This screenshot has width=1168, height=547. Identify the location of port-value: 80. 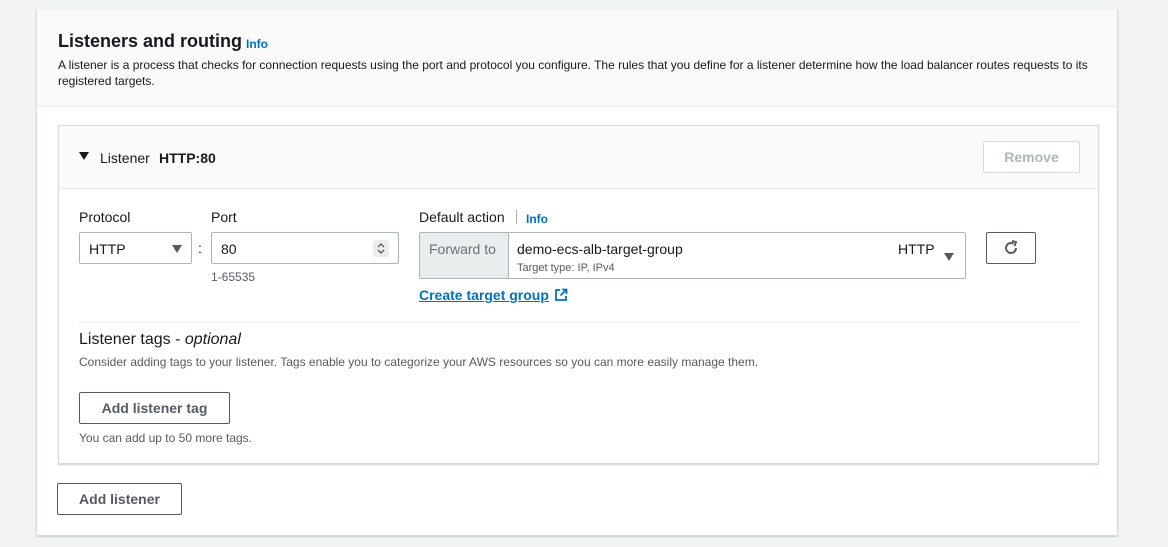
(229, 249).